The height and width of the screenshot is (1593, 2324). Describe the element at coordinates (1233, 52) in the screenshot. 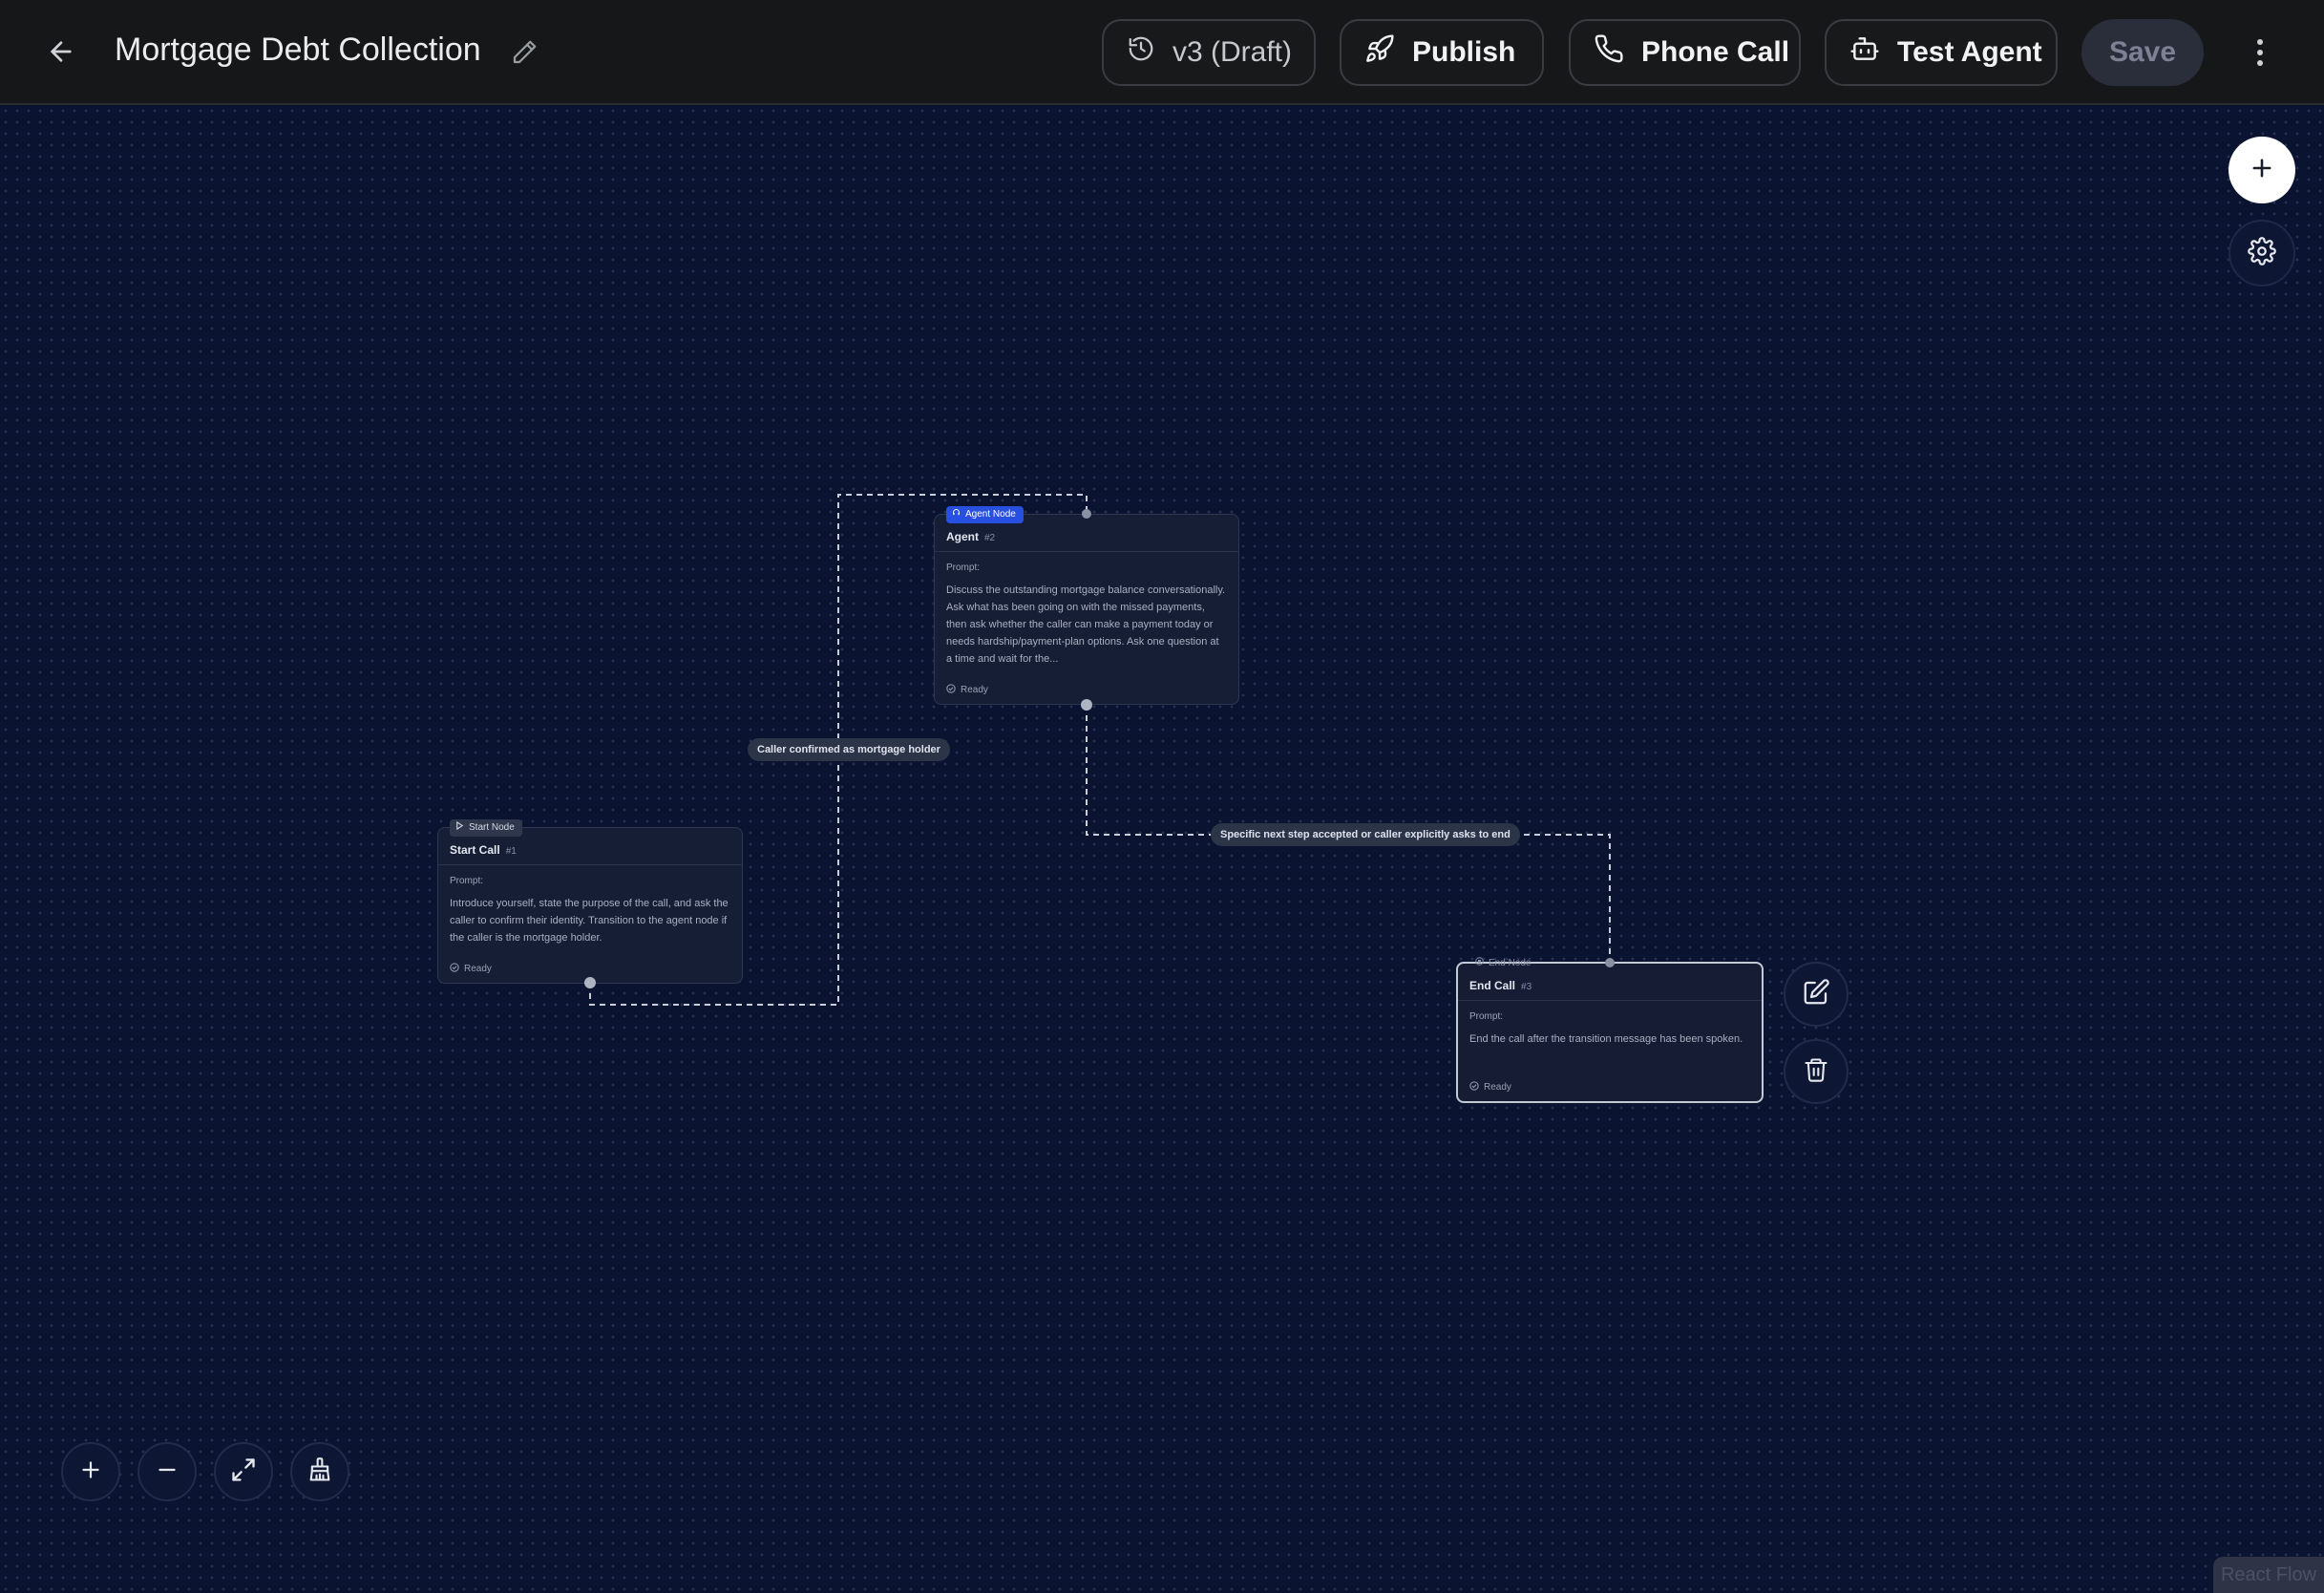

I see `version-label: v3 (Draft)` at that location.